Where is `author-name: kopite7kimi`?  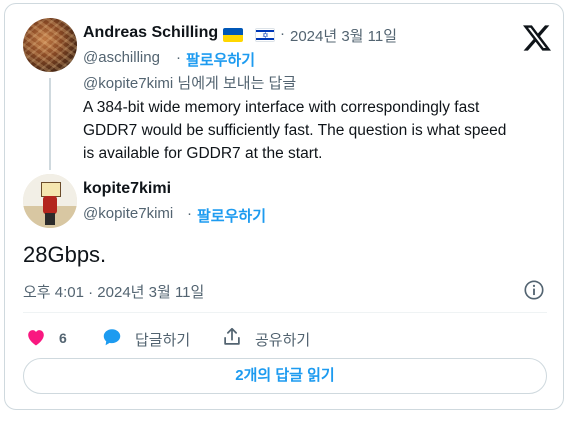
author-name: kopite7kimi is located at coordinates (127, 189).